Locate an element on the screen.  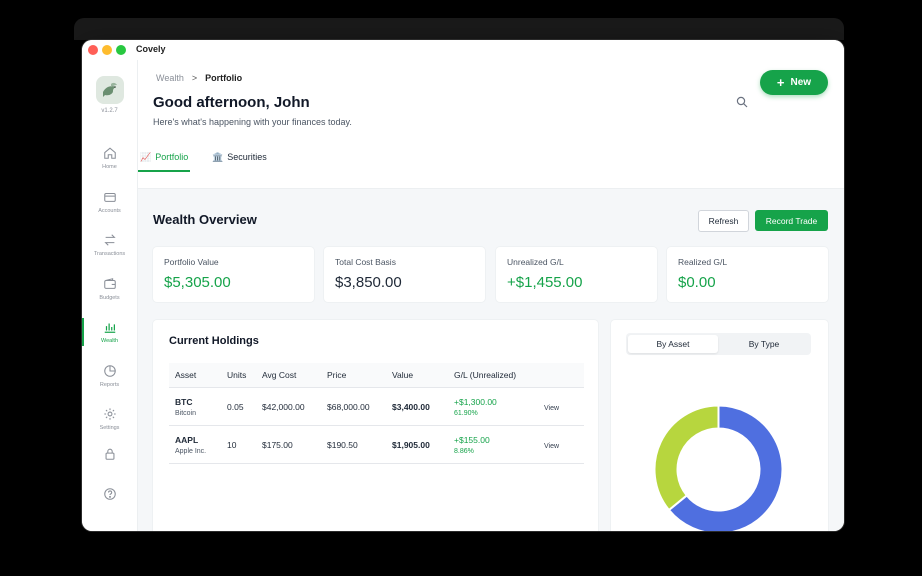
sidebar-item-label: Wealth is located at coordinates (109, 341).